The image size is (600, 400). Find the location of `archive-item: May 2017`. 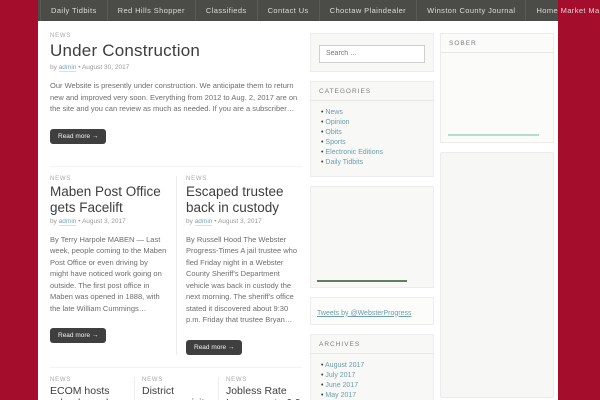

archive-item: May 2017 is located at coordinates (373, 395).